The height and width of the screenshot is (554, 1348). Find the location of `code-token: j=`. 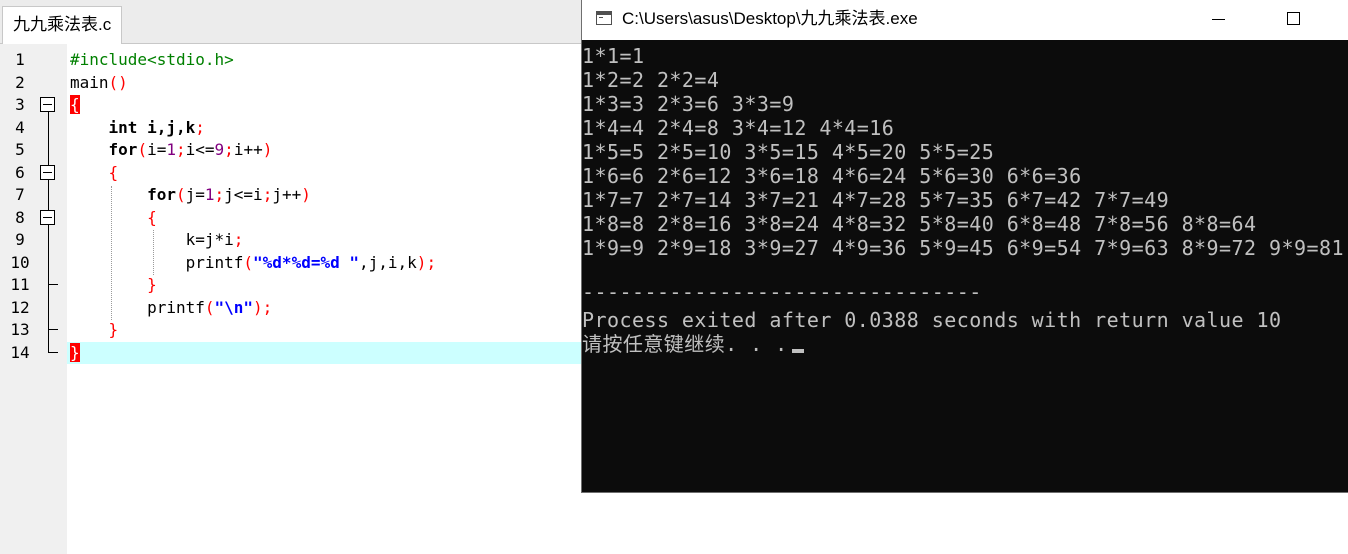

code-token: j= is located at coordinates (195, 194).